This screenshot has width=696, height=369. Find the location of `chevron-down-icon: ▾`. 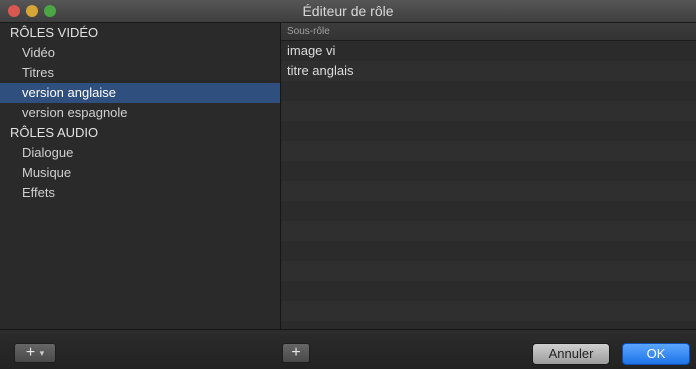

chevron-down-icon: ▾ is located at coordinates (42, 353).